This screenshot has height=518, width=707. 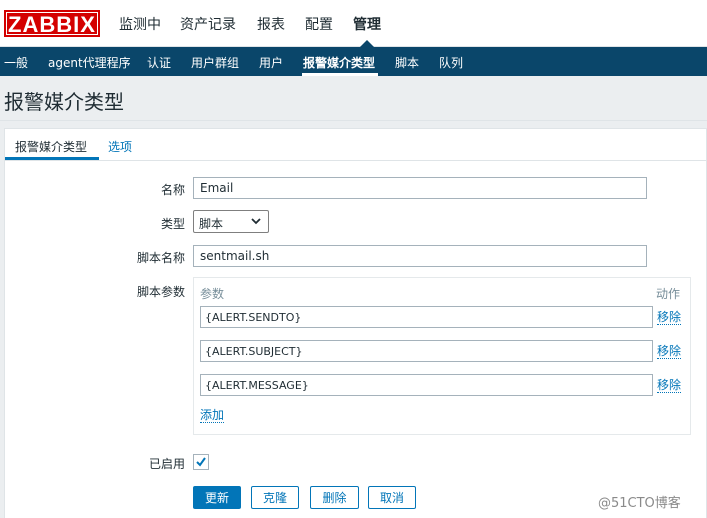 I want to click on update-button: 更新, so click(x=217, y=497).